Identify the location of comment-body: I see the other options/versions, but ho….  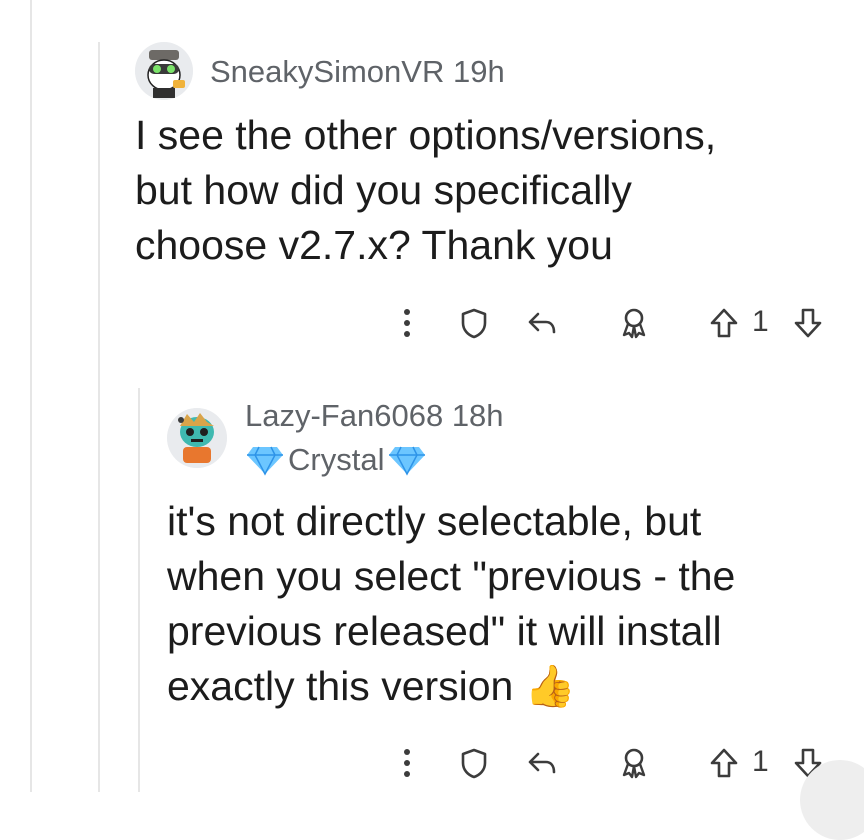
(425, 190).